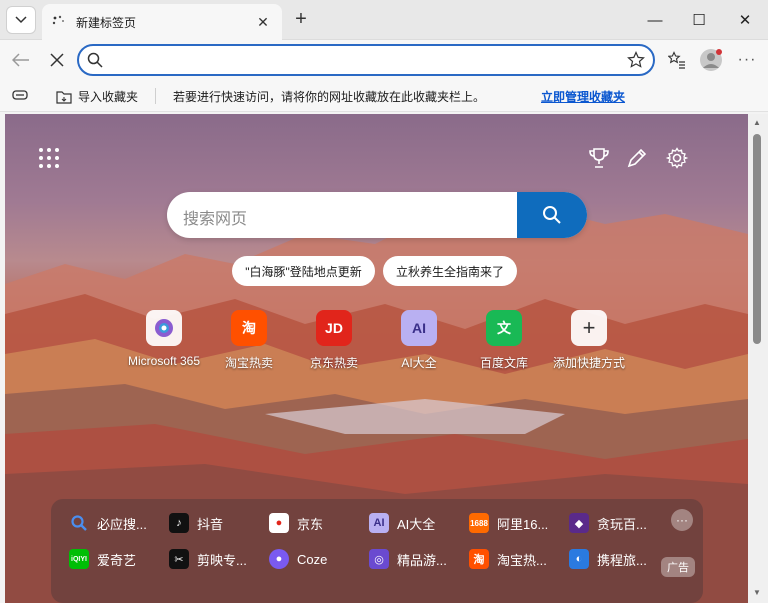  I want to click on loading-icon, so click(59, 22).